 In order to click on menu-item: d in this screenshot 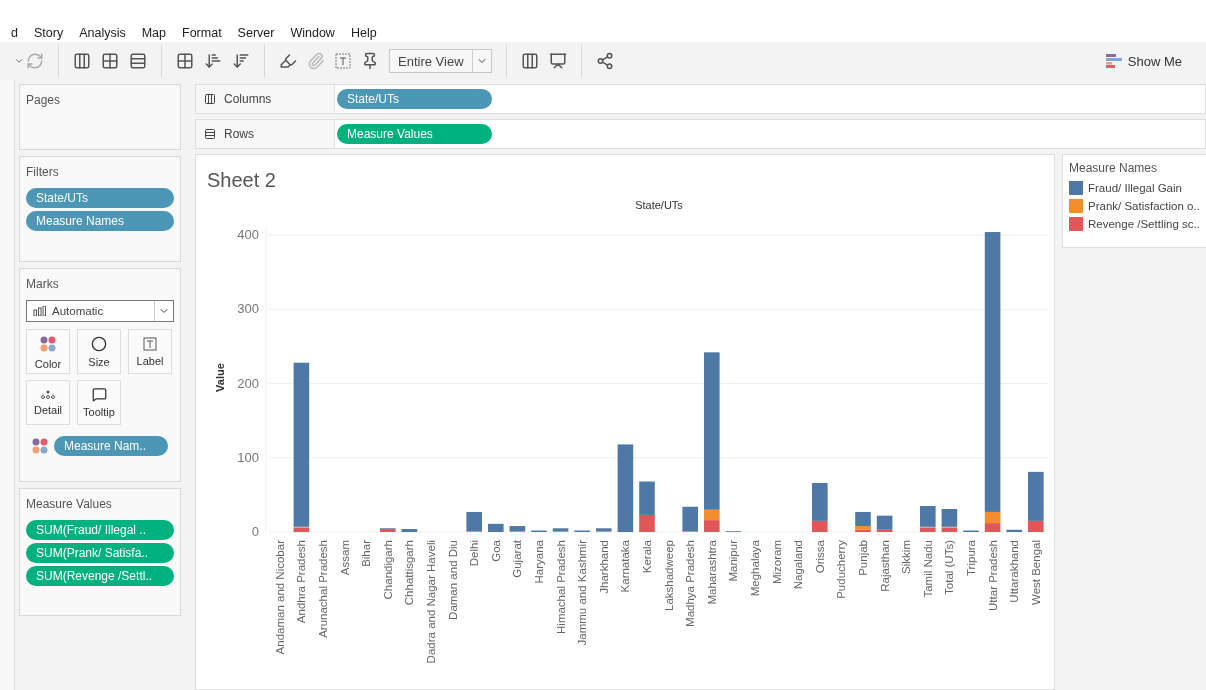, I will do `click(15, 33)`.